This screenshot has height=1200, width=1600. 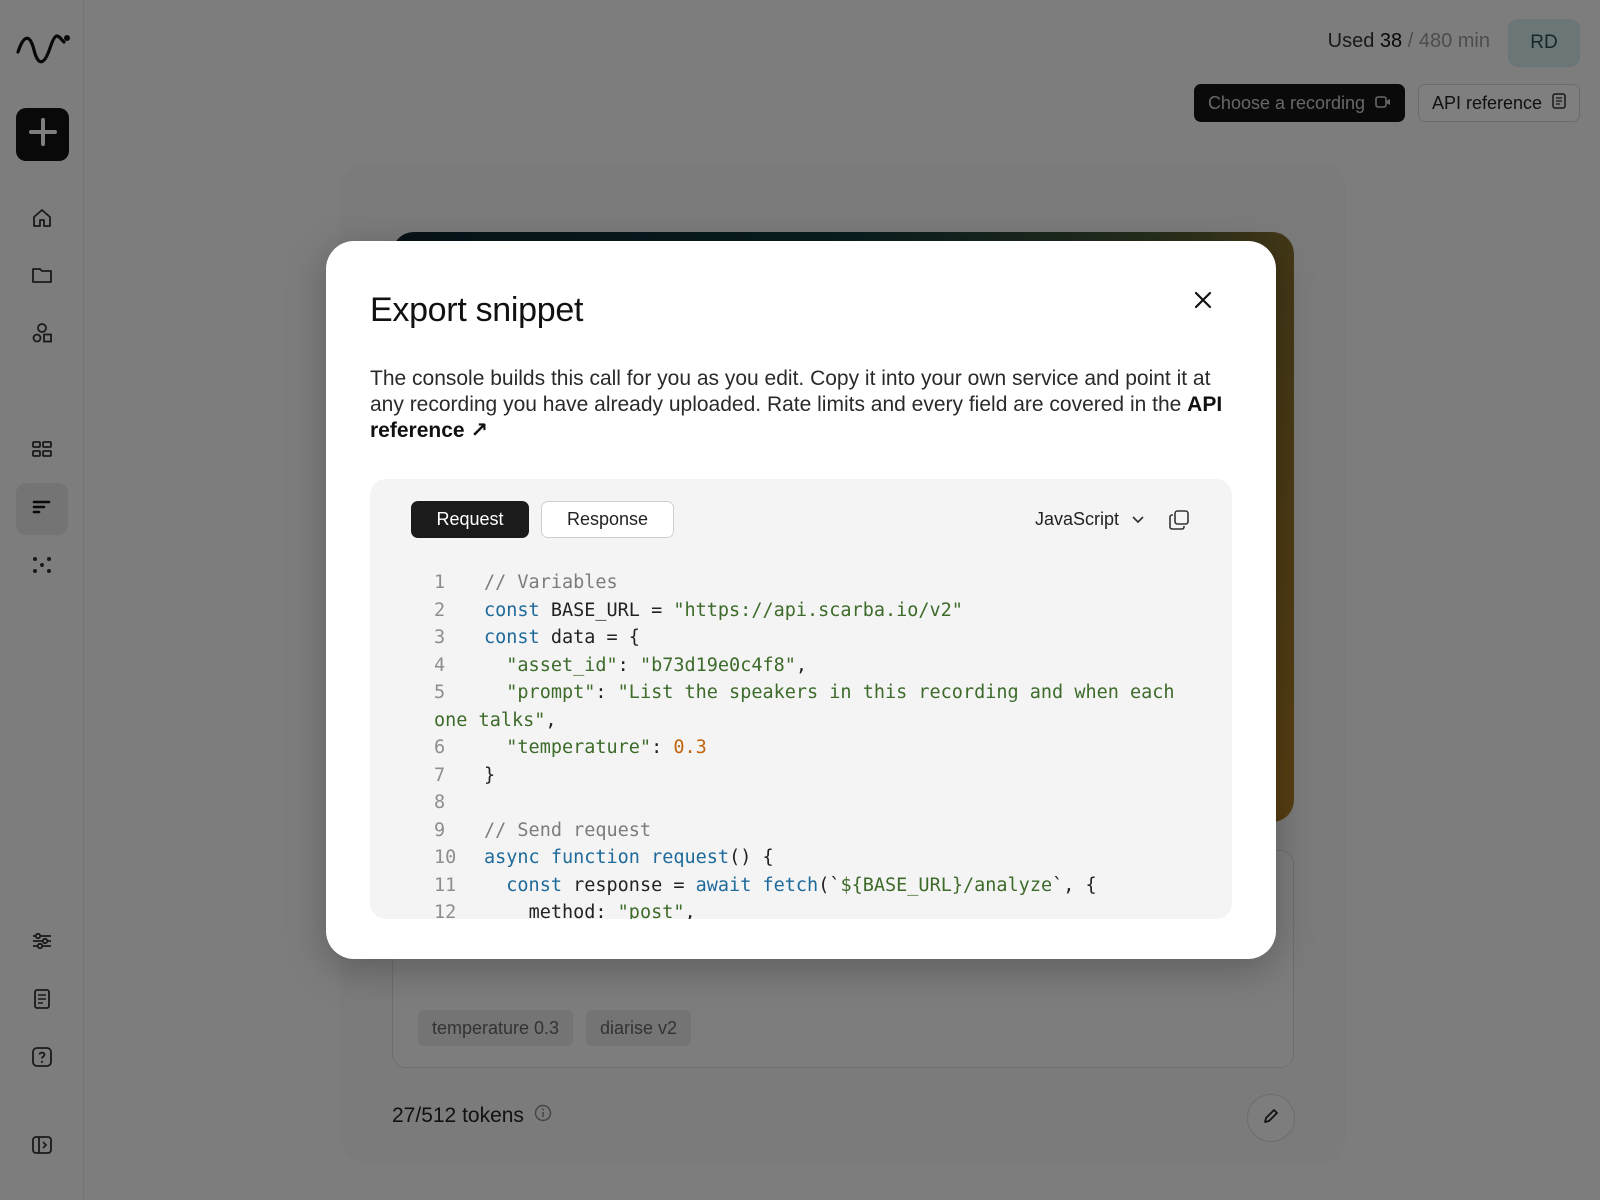 I want to click on line-number: 6, so click(x=440, y=747).